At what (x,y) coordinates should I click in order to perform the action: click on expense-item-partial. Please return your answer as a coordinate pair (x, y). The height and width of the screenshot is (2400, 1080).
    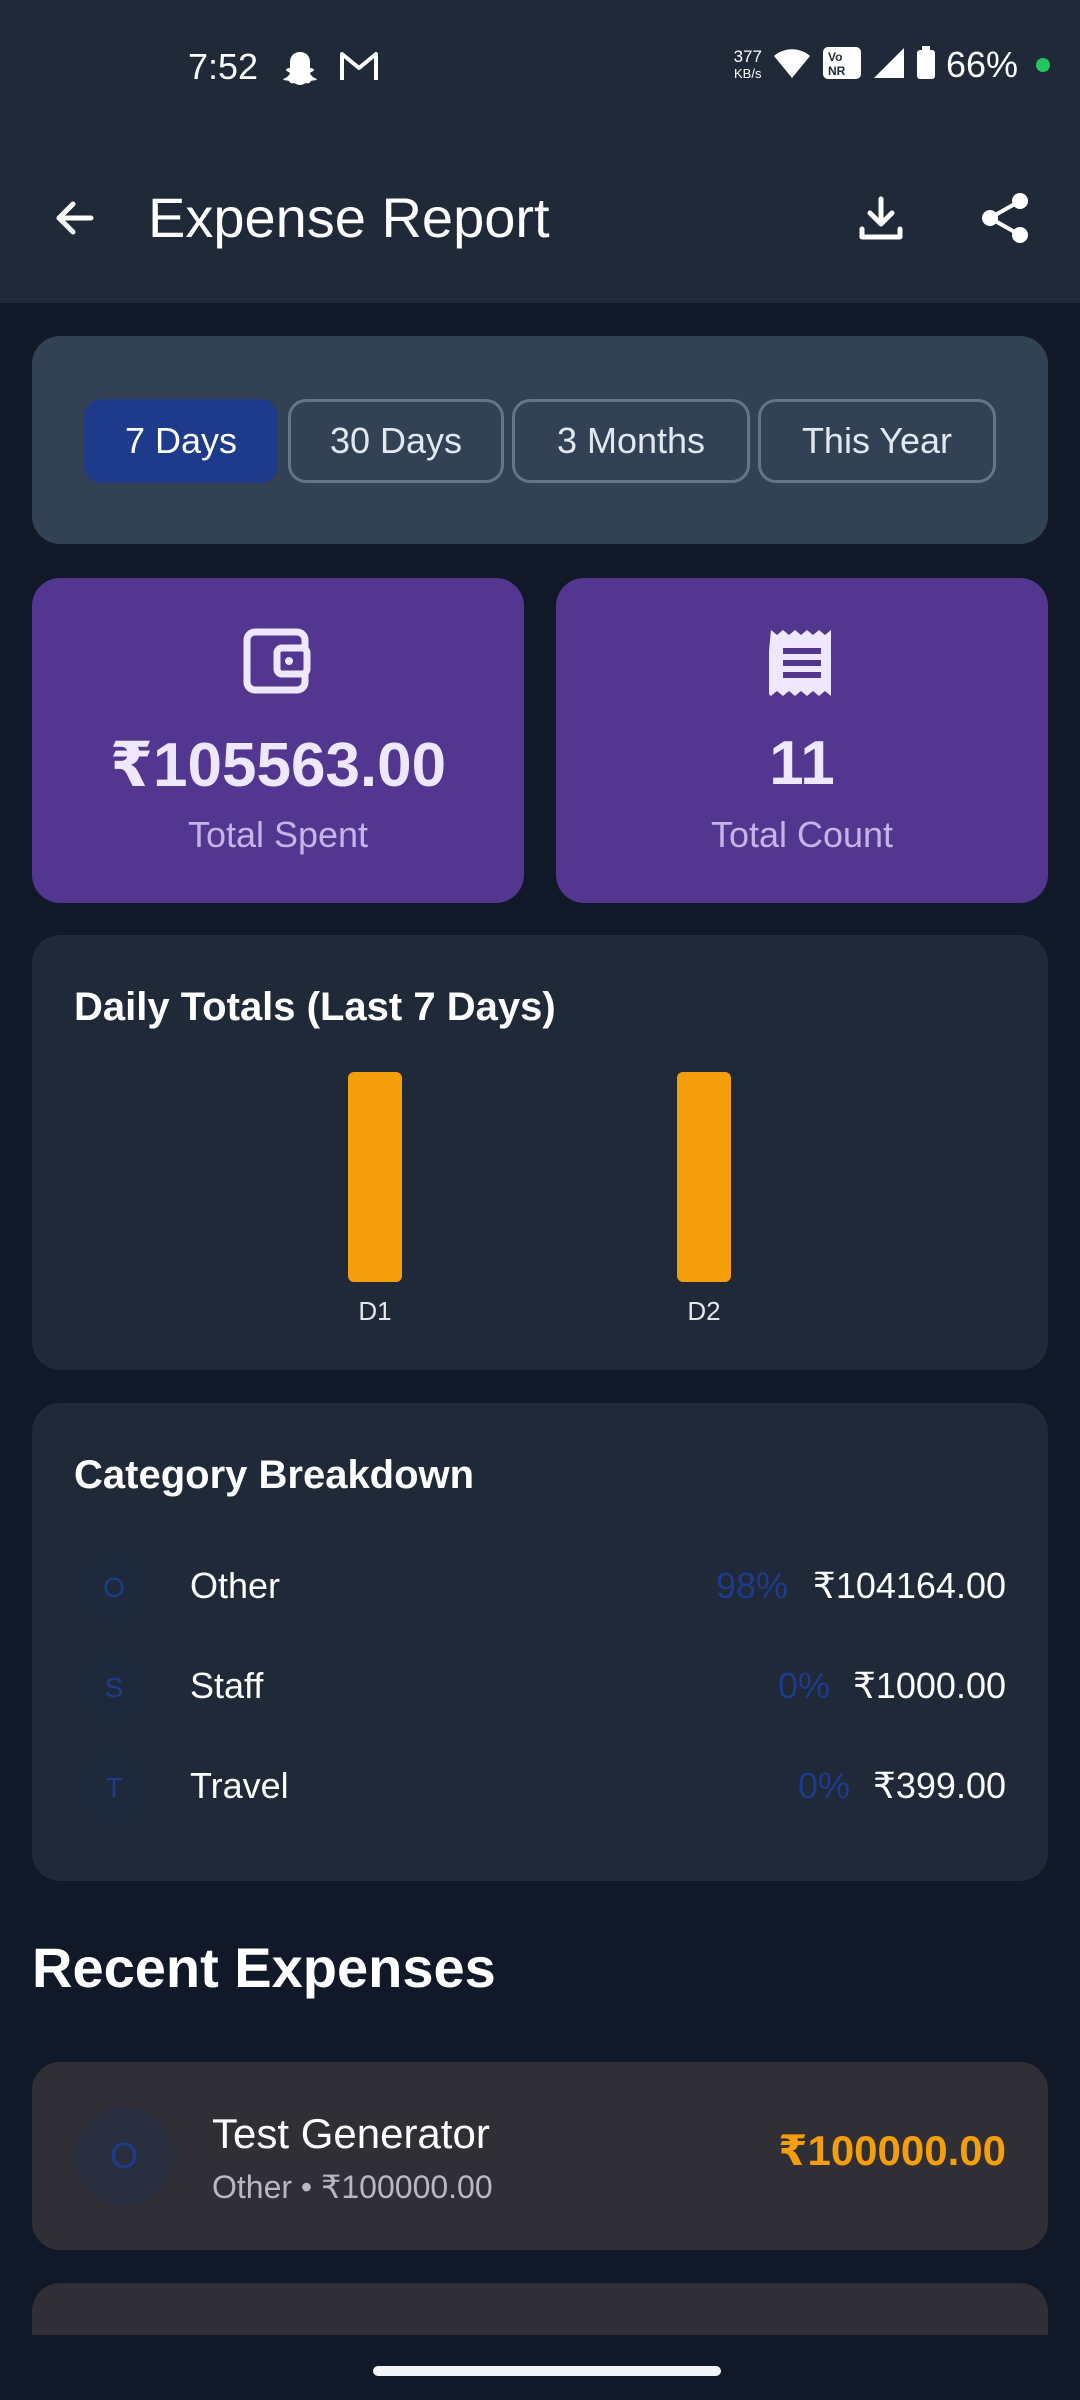
    Looking at the image, I should click on (540, 2313).